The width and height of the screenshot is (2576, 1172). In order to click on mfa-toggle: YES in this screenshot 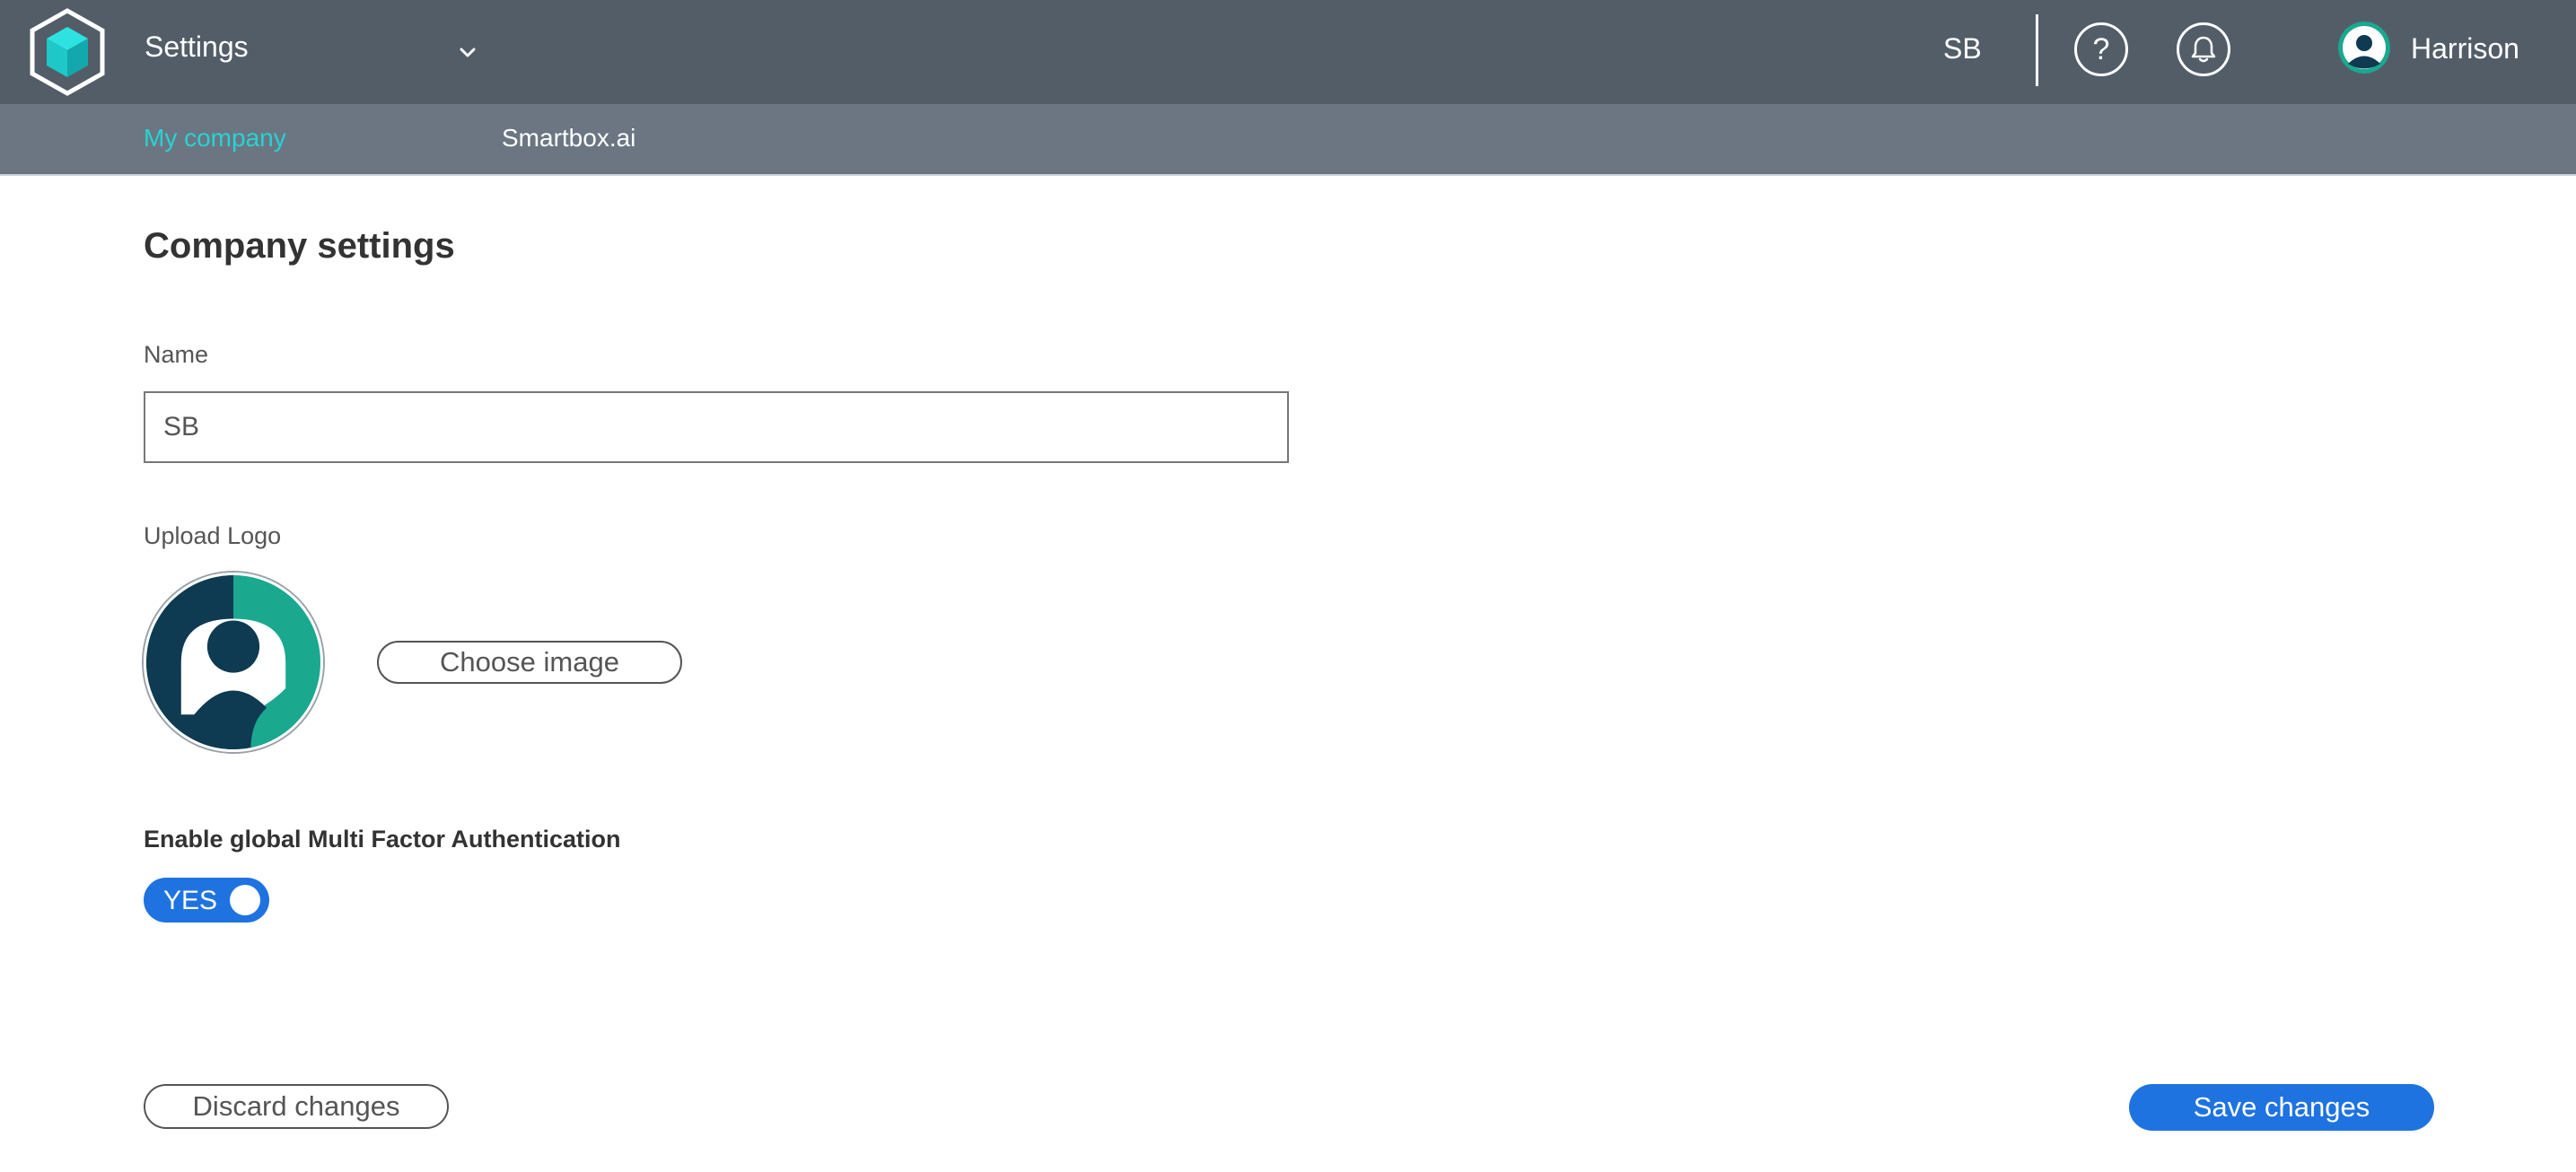, I will do `click(206, 900)`.